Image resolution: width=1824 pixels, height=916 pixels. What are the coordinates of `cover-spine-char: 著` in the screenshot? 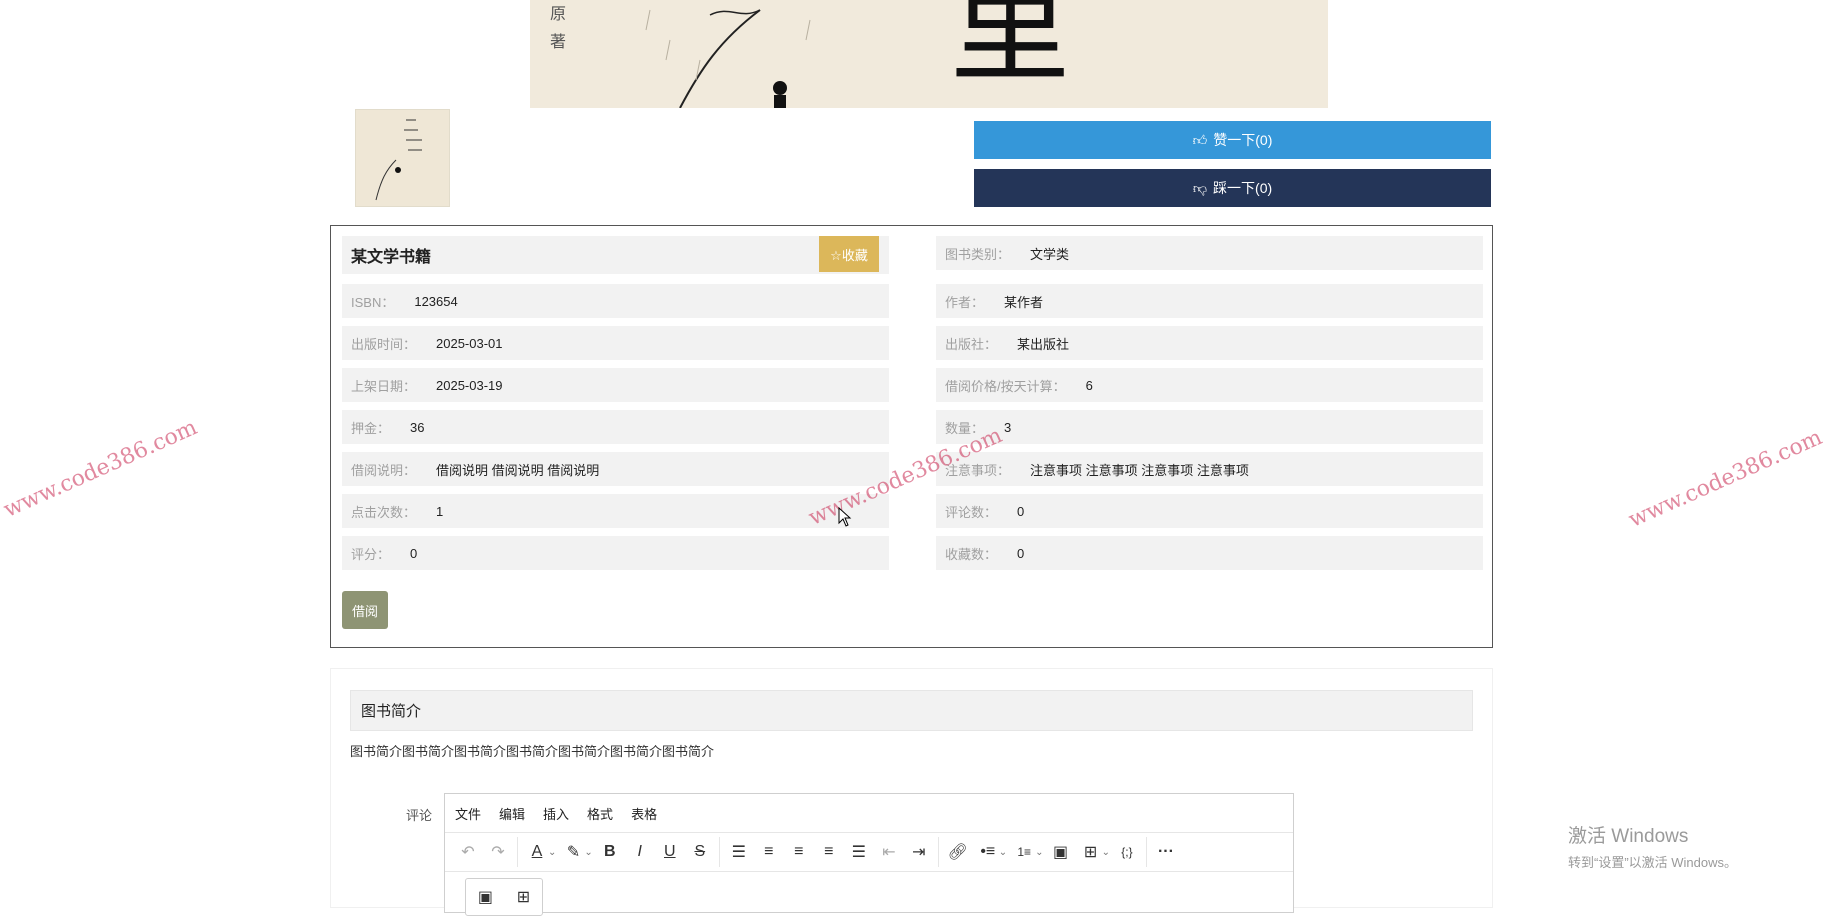 It's located at (558, 41).